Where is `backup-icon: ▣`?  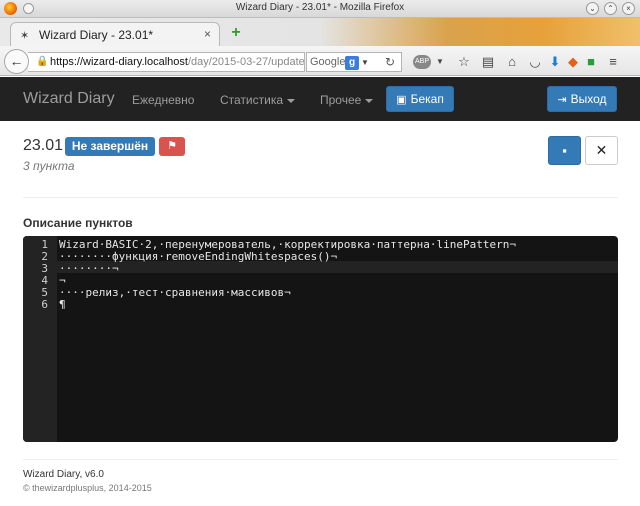
backup-icon: ▣ is located at coordinates (401, 100).